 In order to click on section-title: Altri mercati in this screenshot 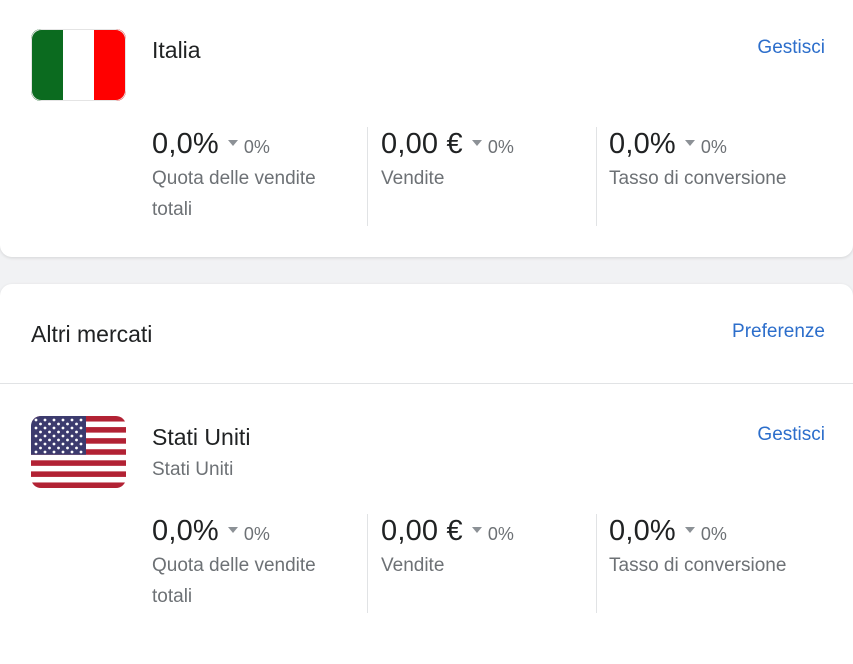, I will do `click(92, 334)`.